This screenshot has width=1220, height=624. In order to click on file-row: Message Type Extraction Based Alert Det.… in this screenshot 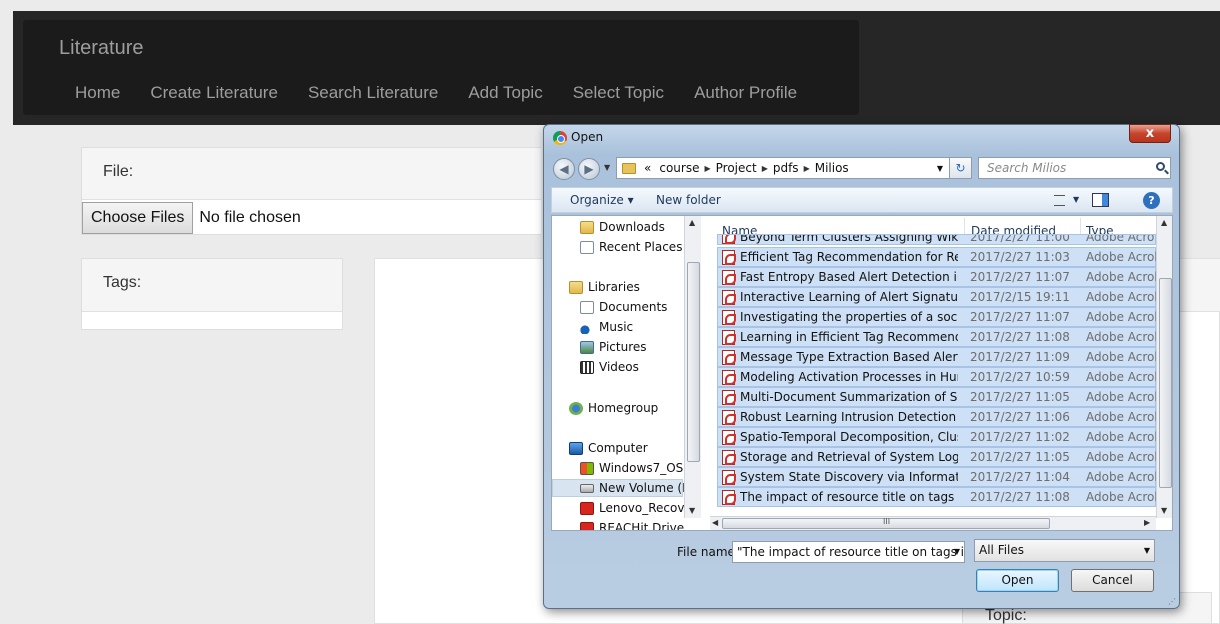, I will do `click(936, 357)`.